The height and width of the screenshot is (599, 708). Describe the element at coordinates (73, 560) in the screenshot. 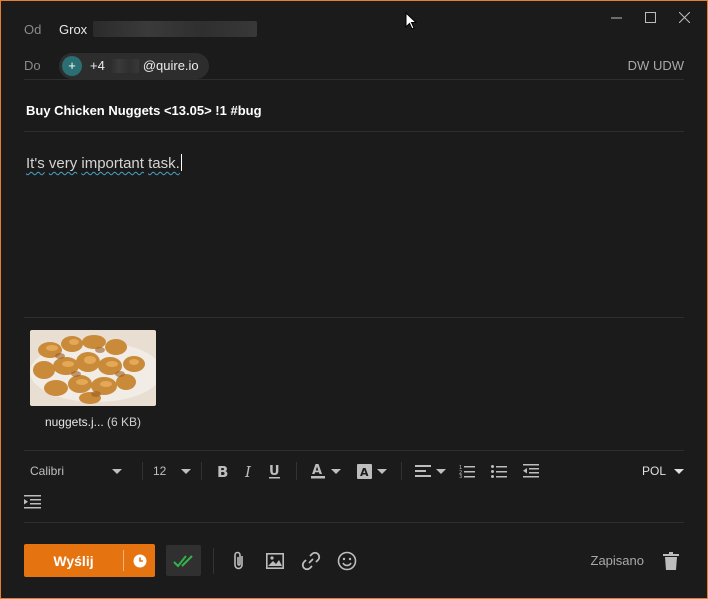

I see `send-button: Wyślij` at that location.